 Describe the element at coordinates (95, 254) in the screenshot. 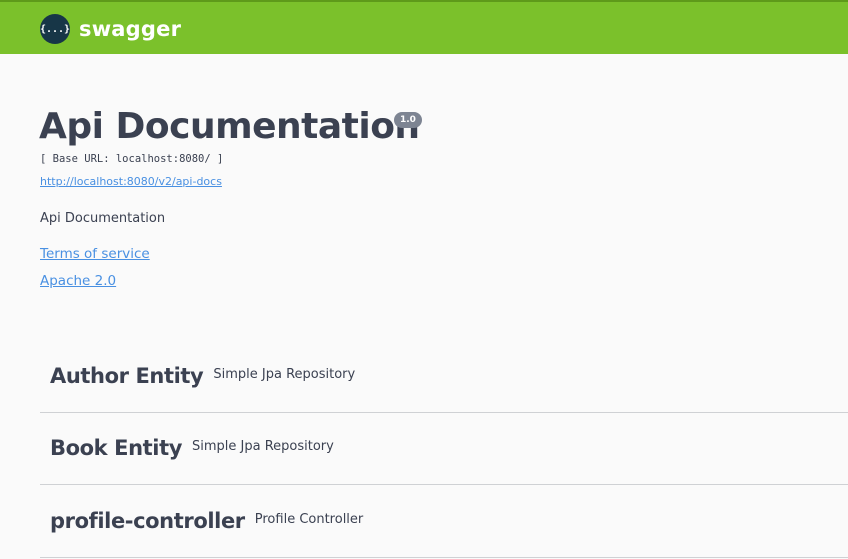

I see `terms-of-service-link: Terms of service` at that location.